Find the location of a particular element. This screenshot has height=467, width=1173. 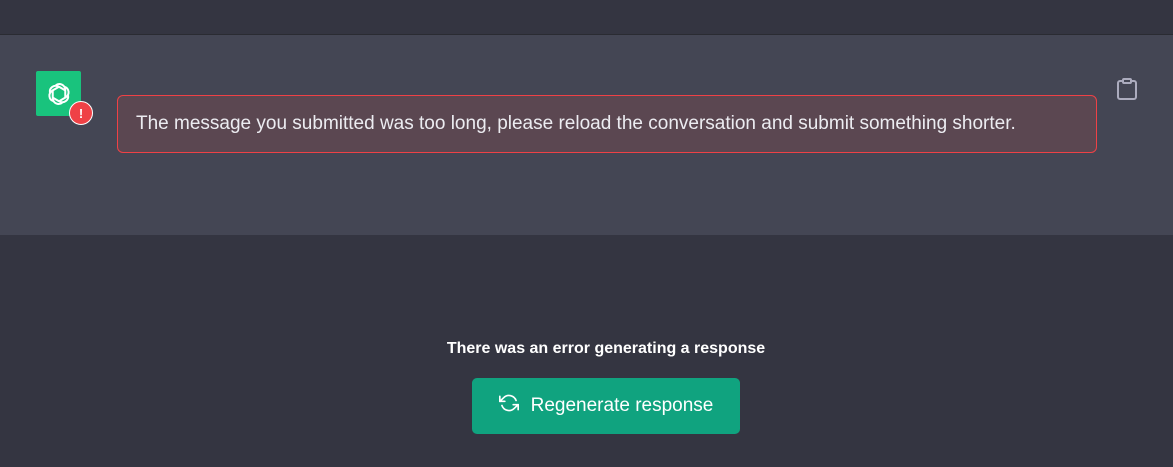

regenerate-button-label: Regenerate response is located at coordinates (622, 405).